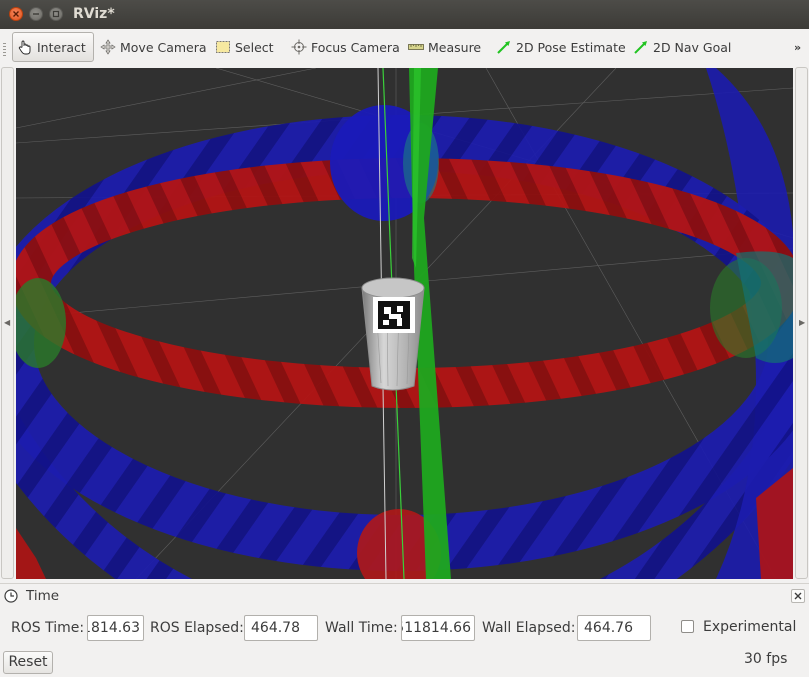 The height and width of the screenshot is (677, 809). Describe the element at coordinates (692, 47) in the screenshot. I see `tool-2d-nav-goal-label: 2D Nav Goal` at that location.